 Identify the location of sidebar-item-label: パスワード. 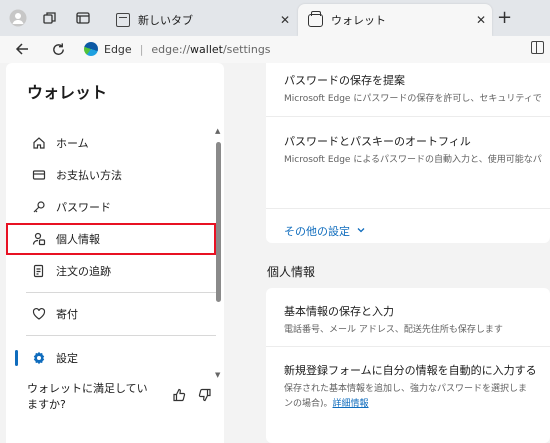
(83, 207).